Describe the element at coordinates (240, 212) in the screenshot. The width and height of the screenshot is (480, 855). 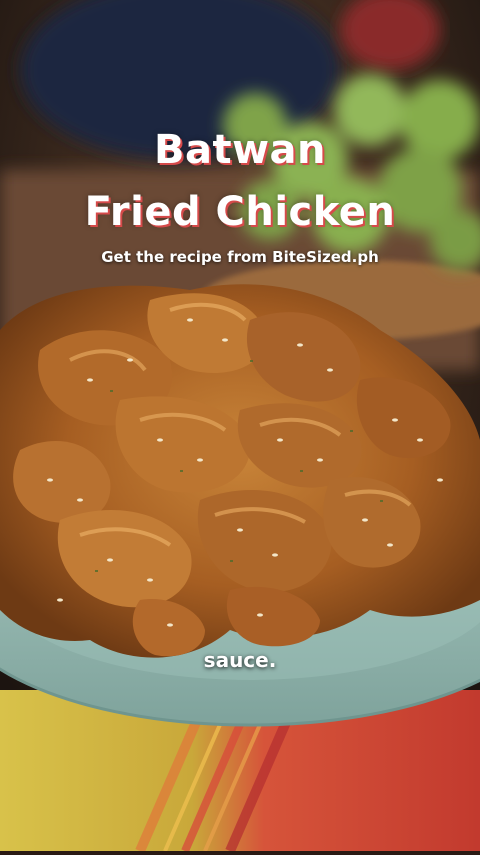
I see `title-line-2: Fried Chicken` at that location.